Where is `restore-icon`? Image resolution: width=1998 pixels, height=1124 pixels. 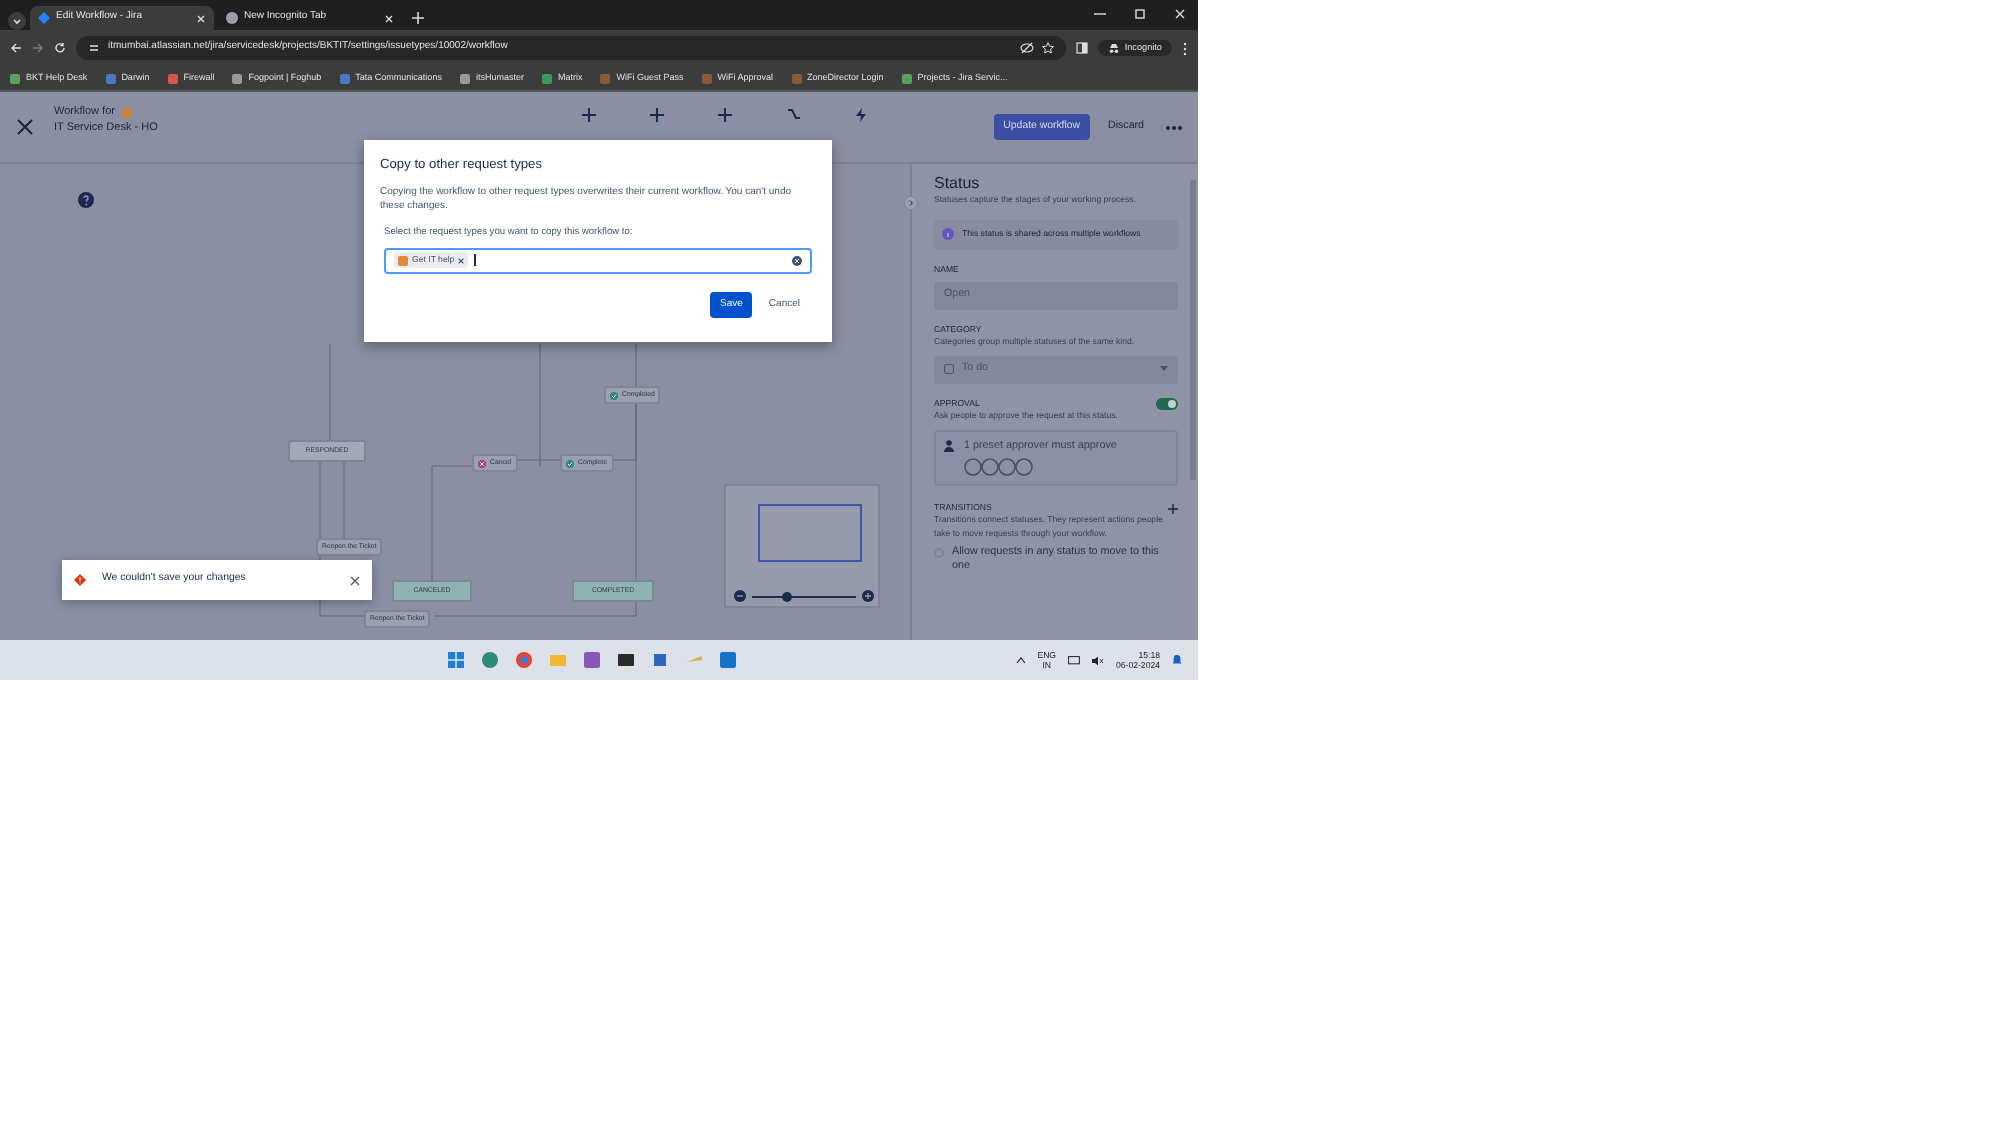
restore-icon is located at coordinates (1140, 14).